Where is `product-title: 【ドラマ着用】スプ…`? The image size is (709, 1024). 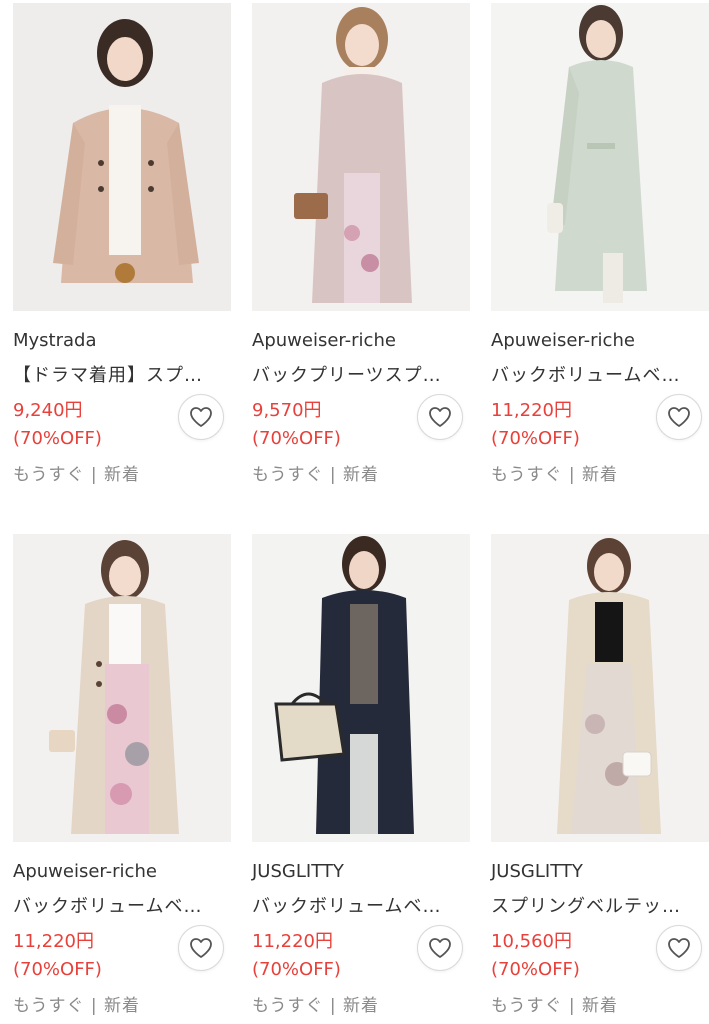
product-title: 【ドラマ着用】スプ… is located at coordinates (122, 374).